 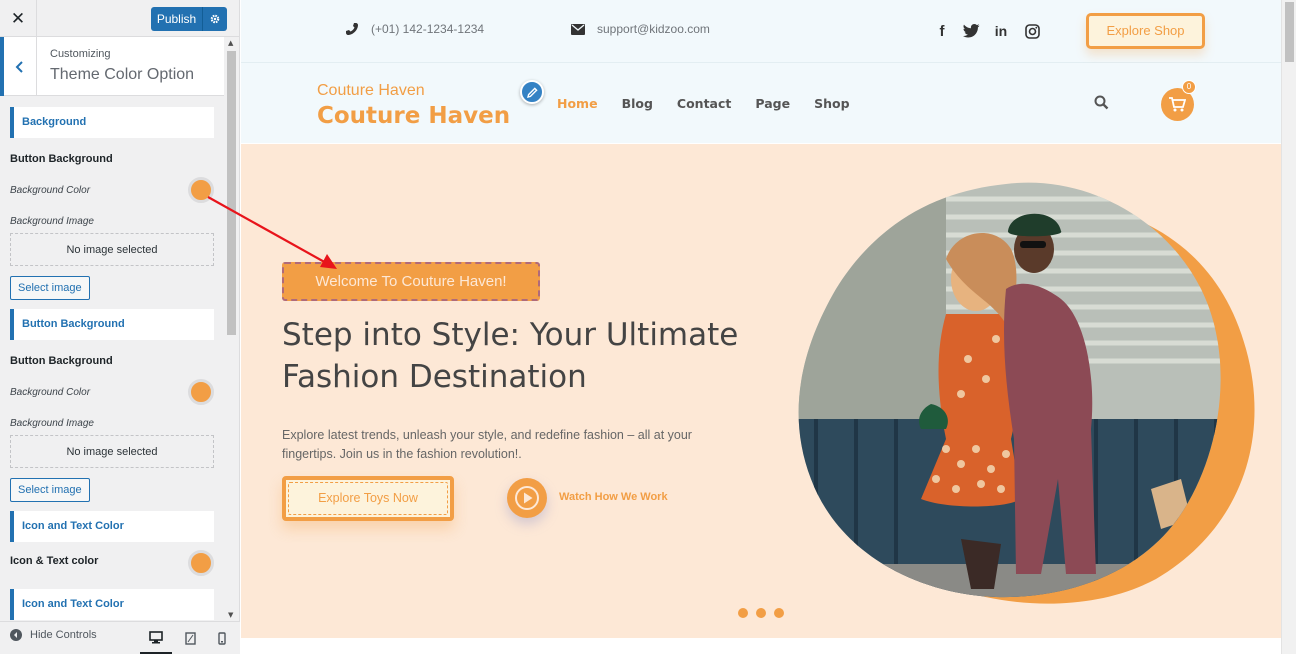 What do you see at coordinates (1101, 104) in the screenshot?
I see `search-icon` at bounding box center [1101, 104].